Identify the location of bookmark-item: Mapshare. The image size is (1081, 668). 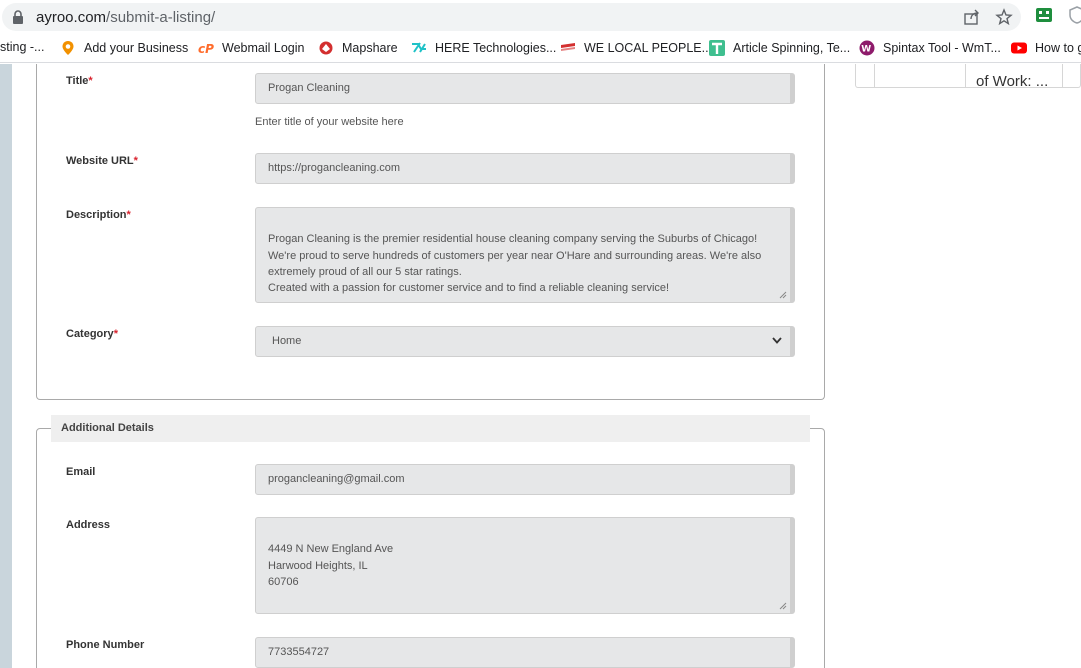
(358, 48).